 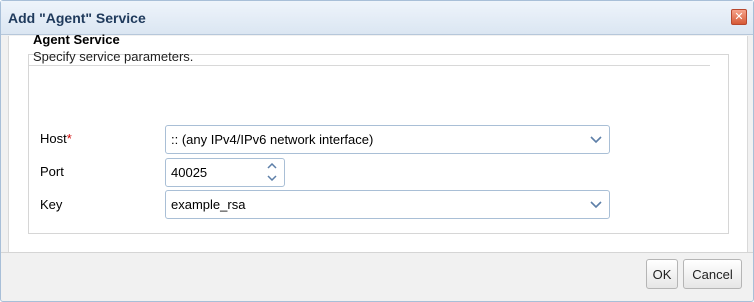 What do you see at coordinates (69, 138) in the screenshot?
I see `required-mark: *` at bounding box center [69, 138].